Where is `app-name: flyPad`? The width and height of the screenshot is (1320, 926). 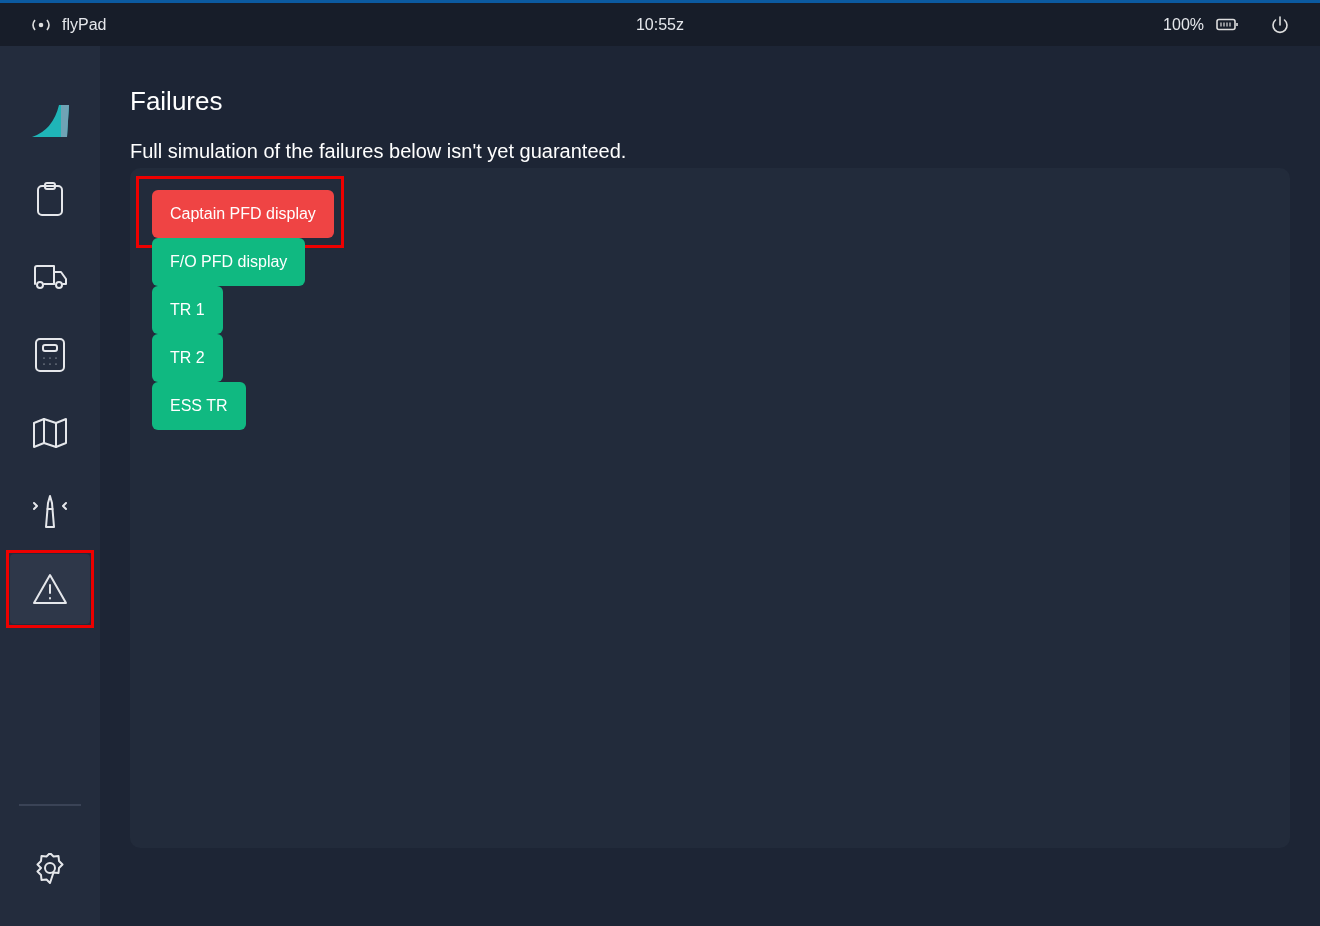
app-name: flyPad is located at coordinates (84, 24).